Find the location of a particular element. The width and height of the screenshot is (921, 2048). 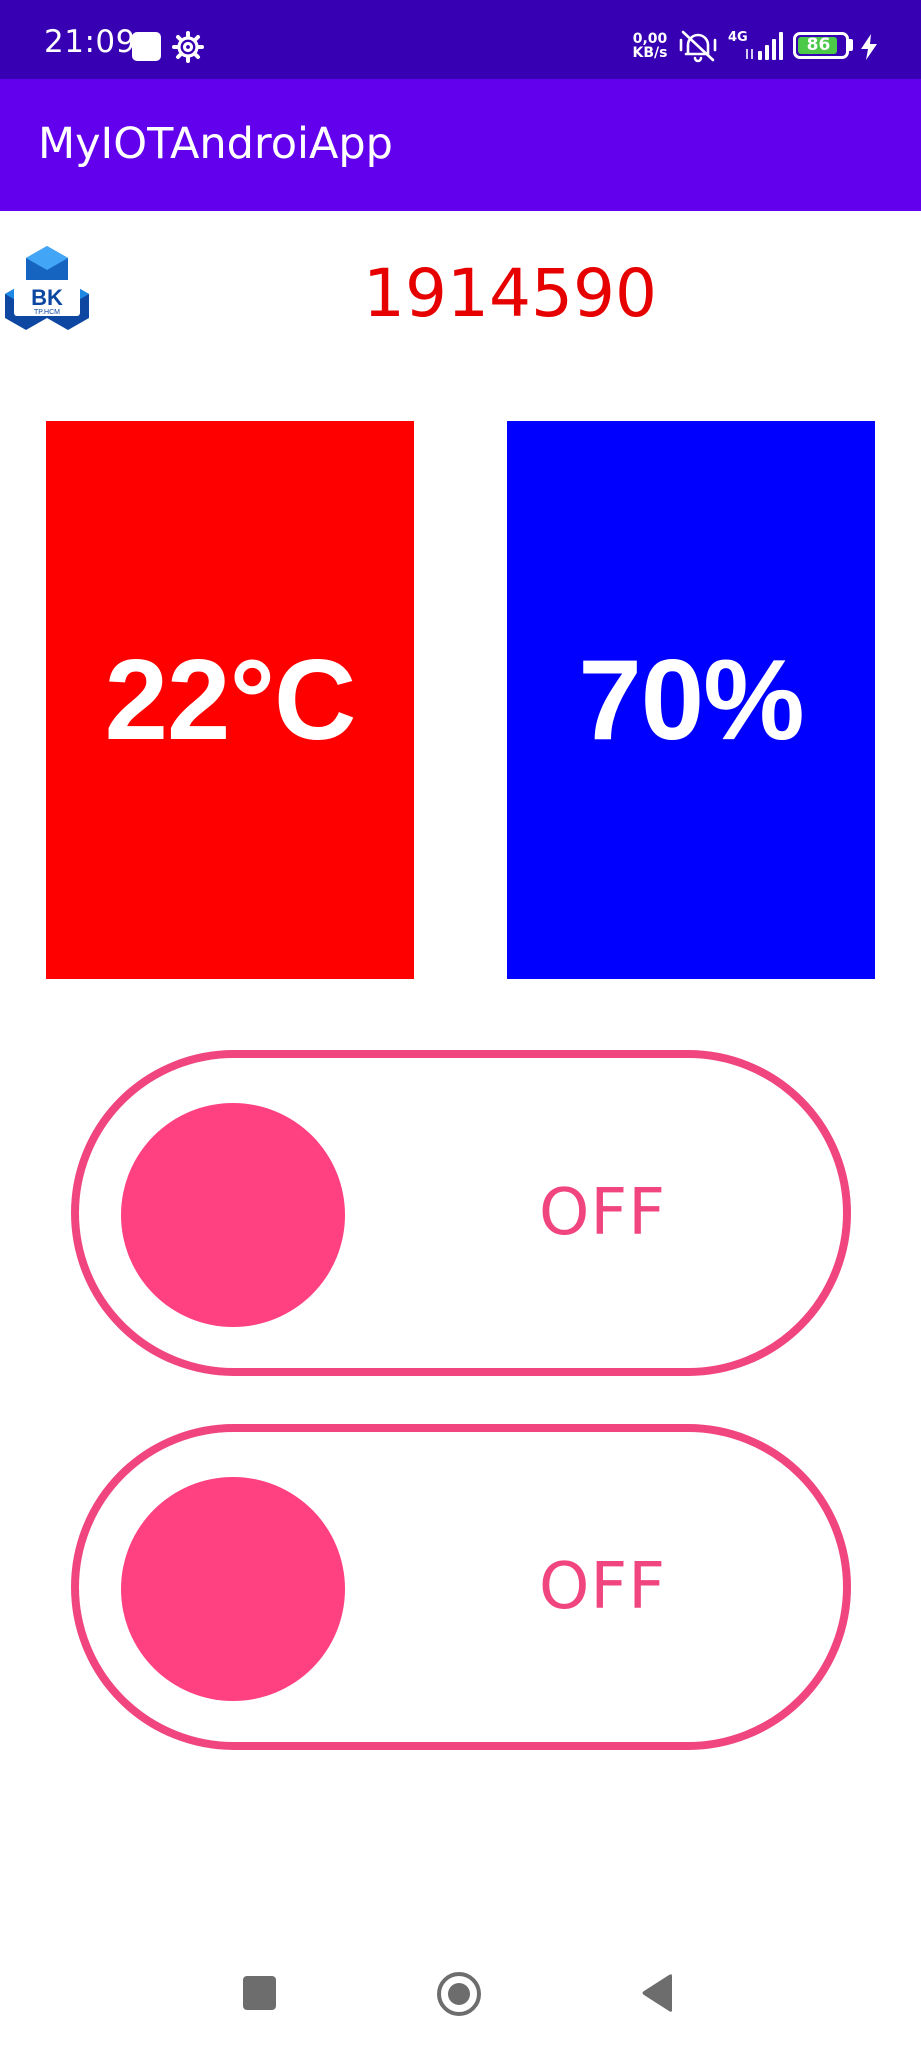

battery-icon: 86 is located at coordinates (821, 45).